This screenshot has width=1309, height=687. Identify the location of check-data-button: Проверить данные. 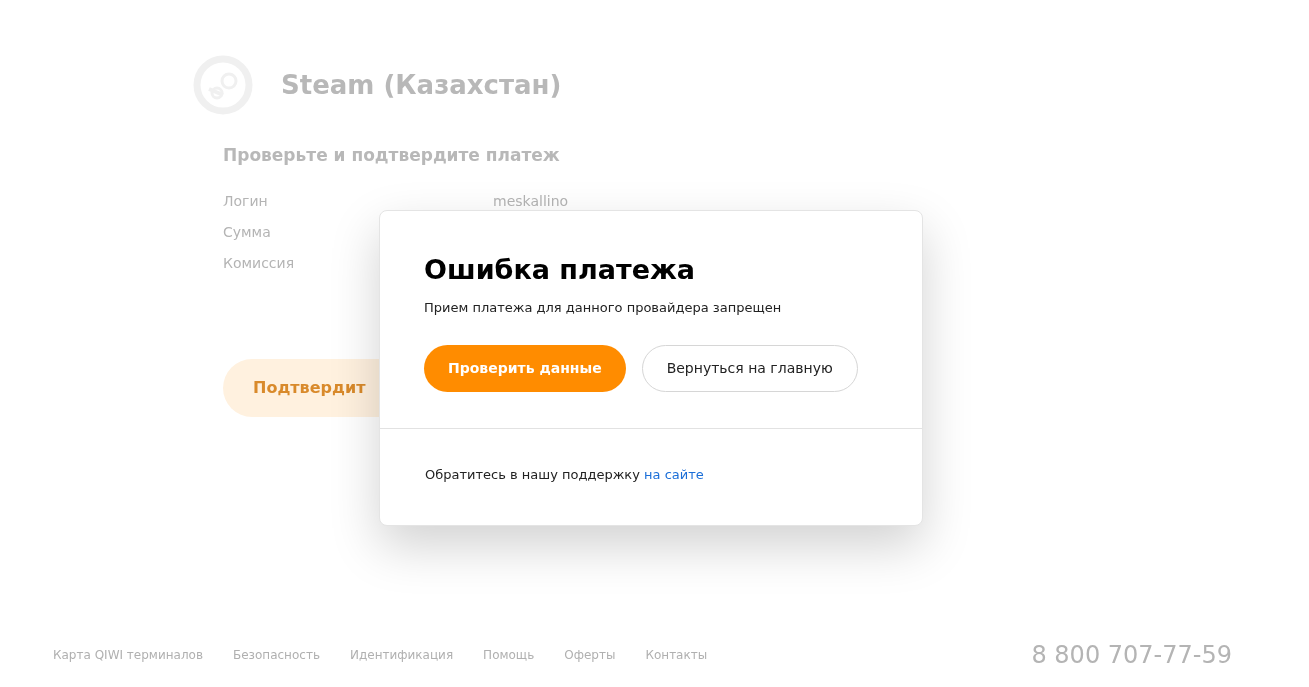
(525, 368).